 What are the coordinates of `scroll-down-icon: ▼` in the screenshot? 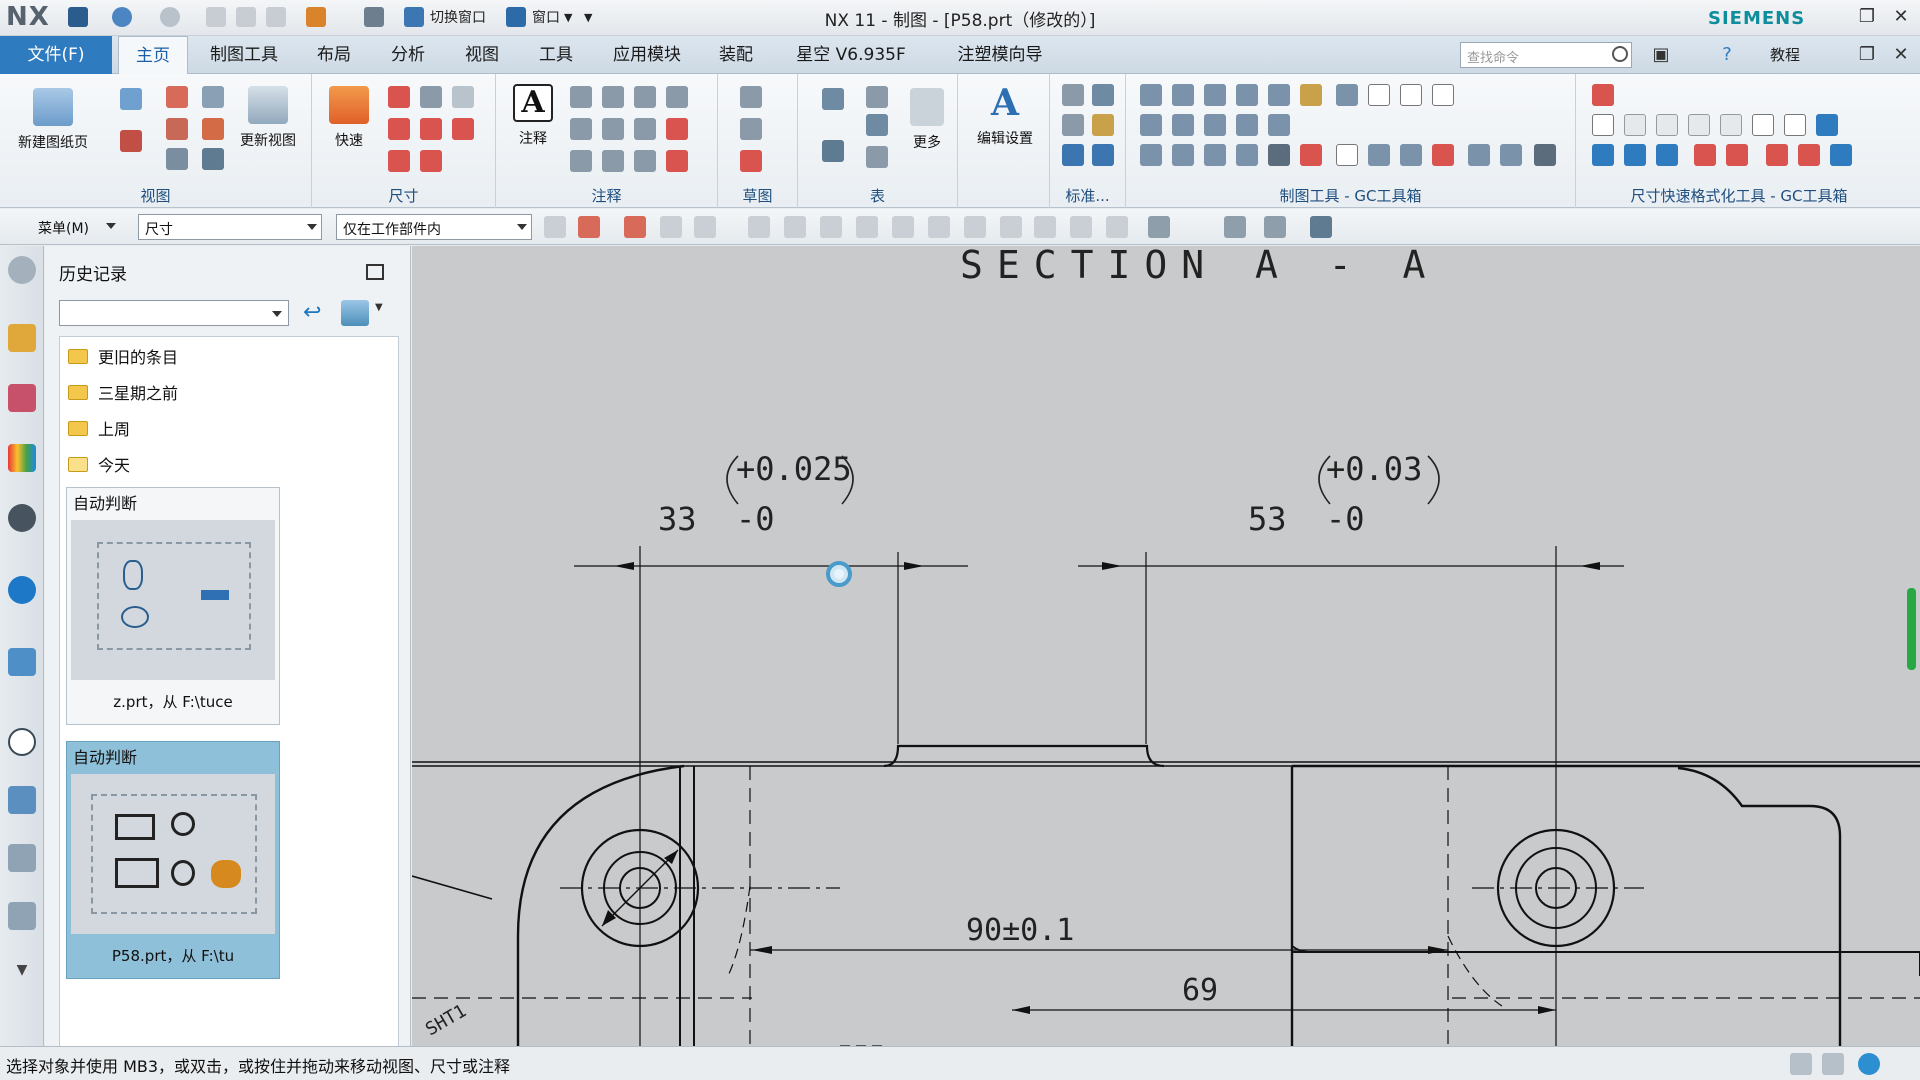 It's located at (22, 972).